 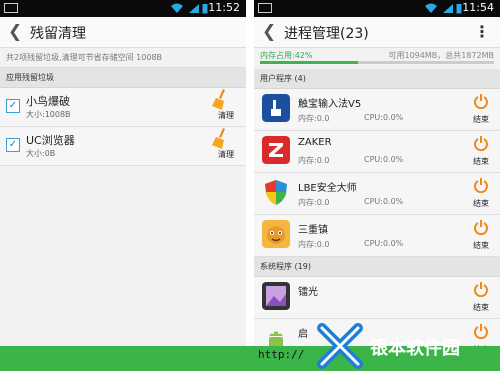 I want to click on game-character-icon, so click(x=276, y=234).